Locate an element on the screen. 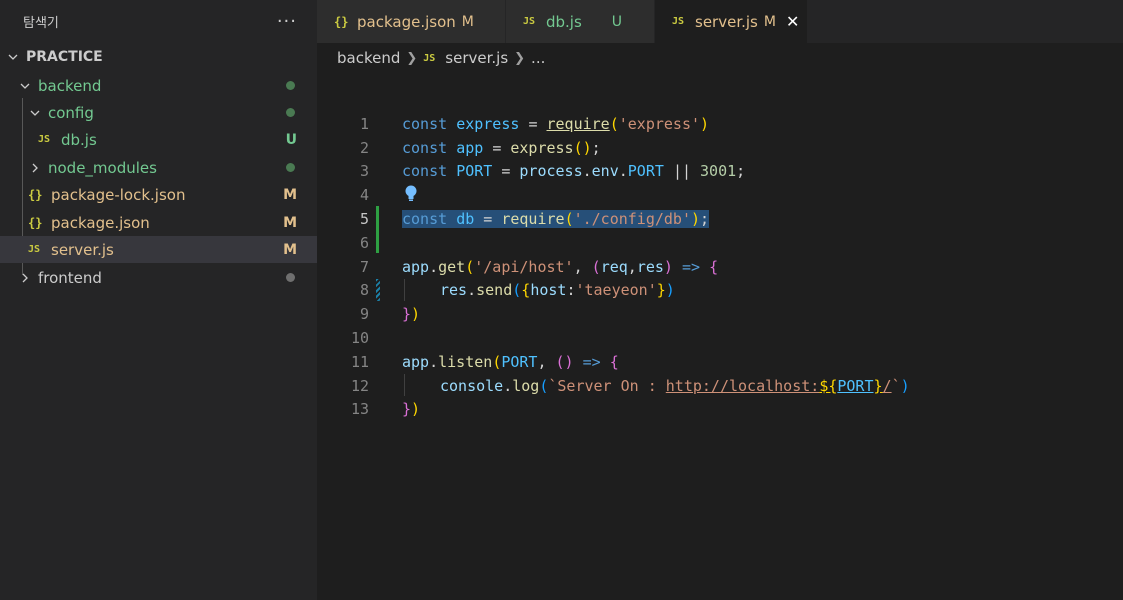 This screenshot has height=600, width=1123. breadcrumb-folder: backend is located at coordinates (368, 58).